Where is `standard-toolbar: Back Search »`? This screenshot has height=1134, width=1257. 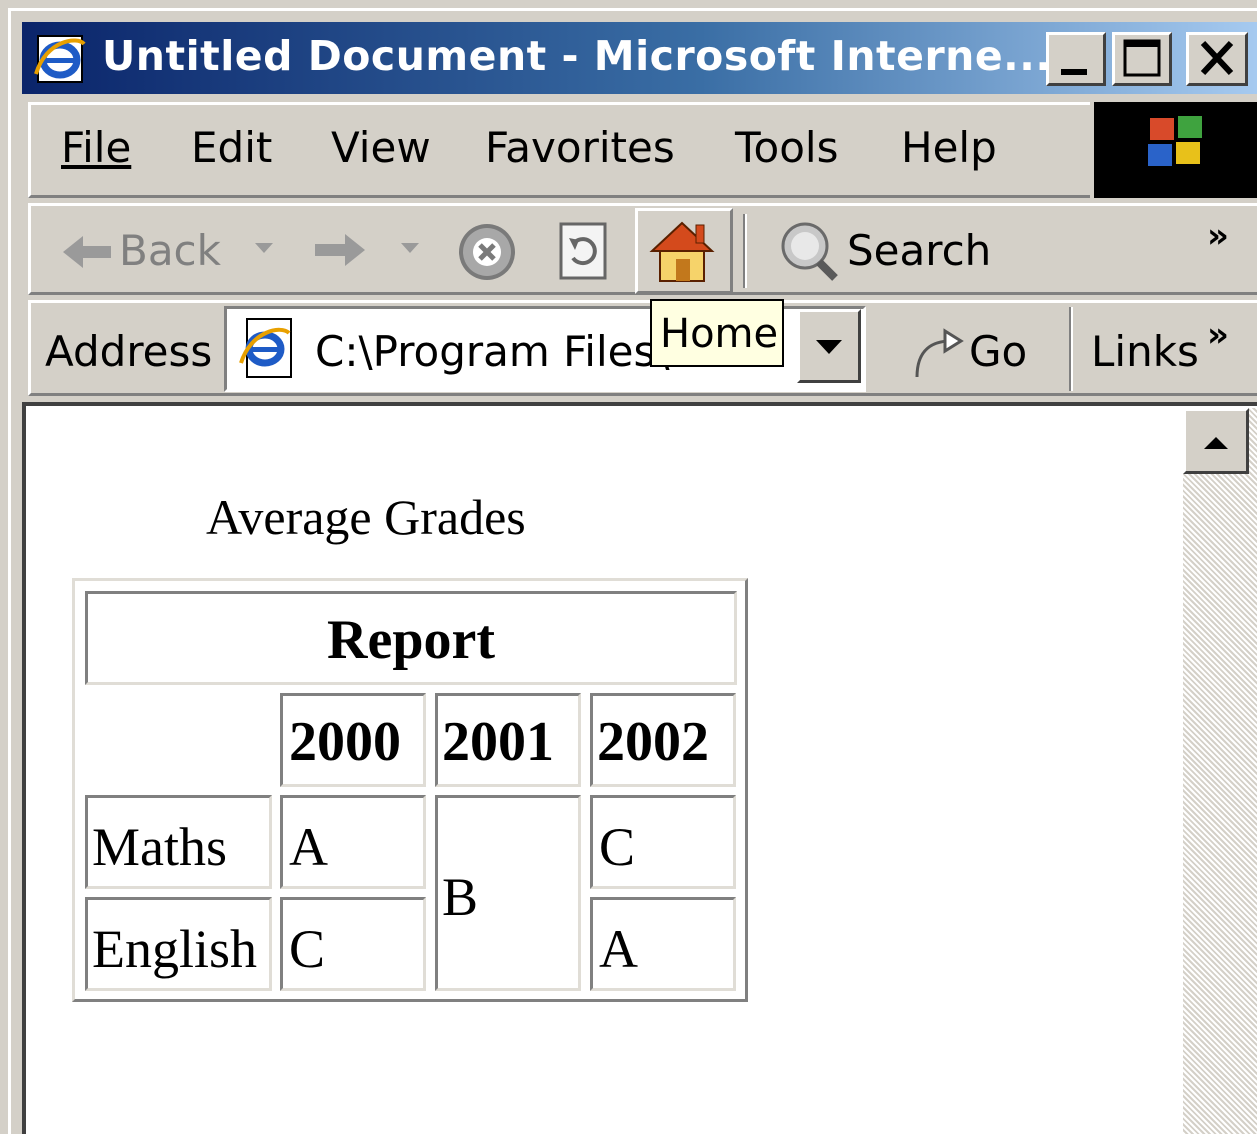 standard-toolbar: Back Search » is located at coordinates (642, 249).